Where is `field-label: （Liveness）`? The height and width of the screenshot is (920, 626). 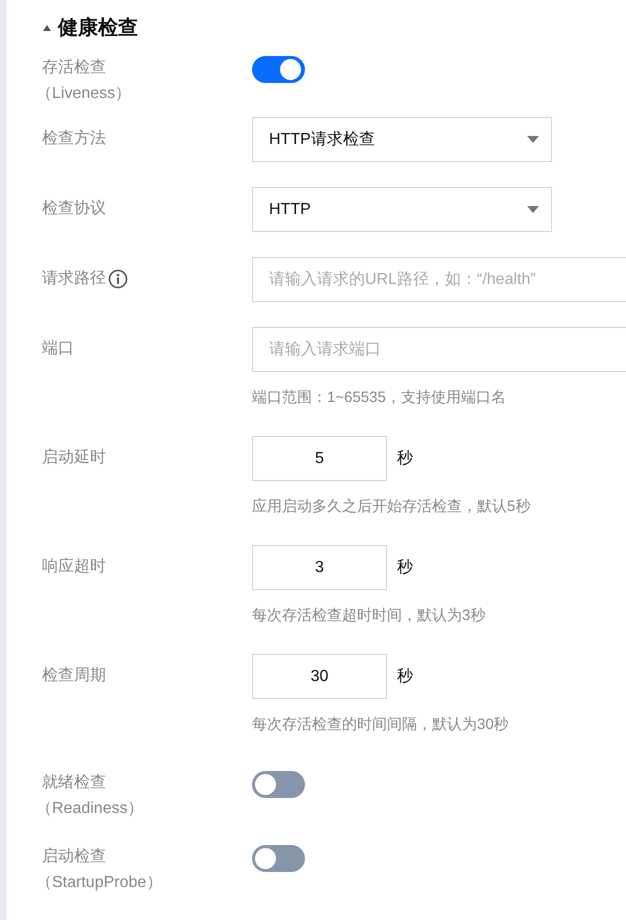 field-label: （Liveness） is located at coordinates (84, 94).